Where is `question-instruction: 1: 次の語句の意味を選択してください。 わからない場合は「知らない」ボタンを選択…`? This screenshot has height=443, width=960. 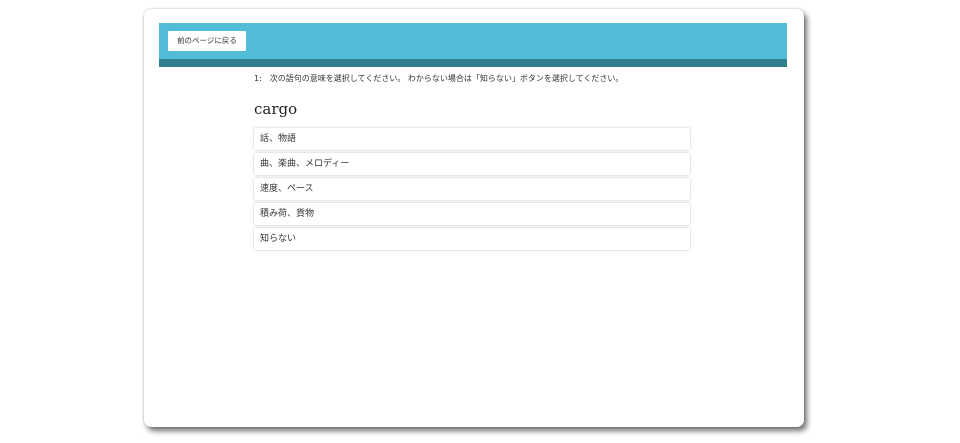
question-instruction: 1: 次の語句の意味を選択してください。 わからない場合は「知らない」ボタンを選択… is located at coordinates (474, 79).